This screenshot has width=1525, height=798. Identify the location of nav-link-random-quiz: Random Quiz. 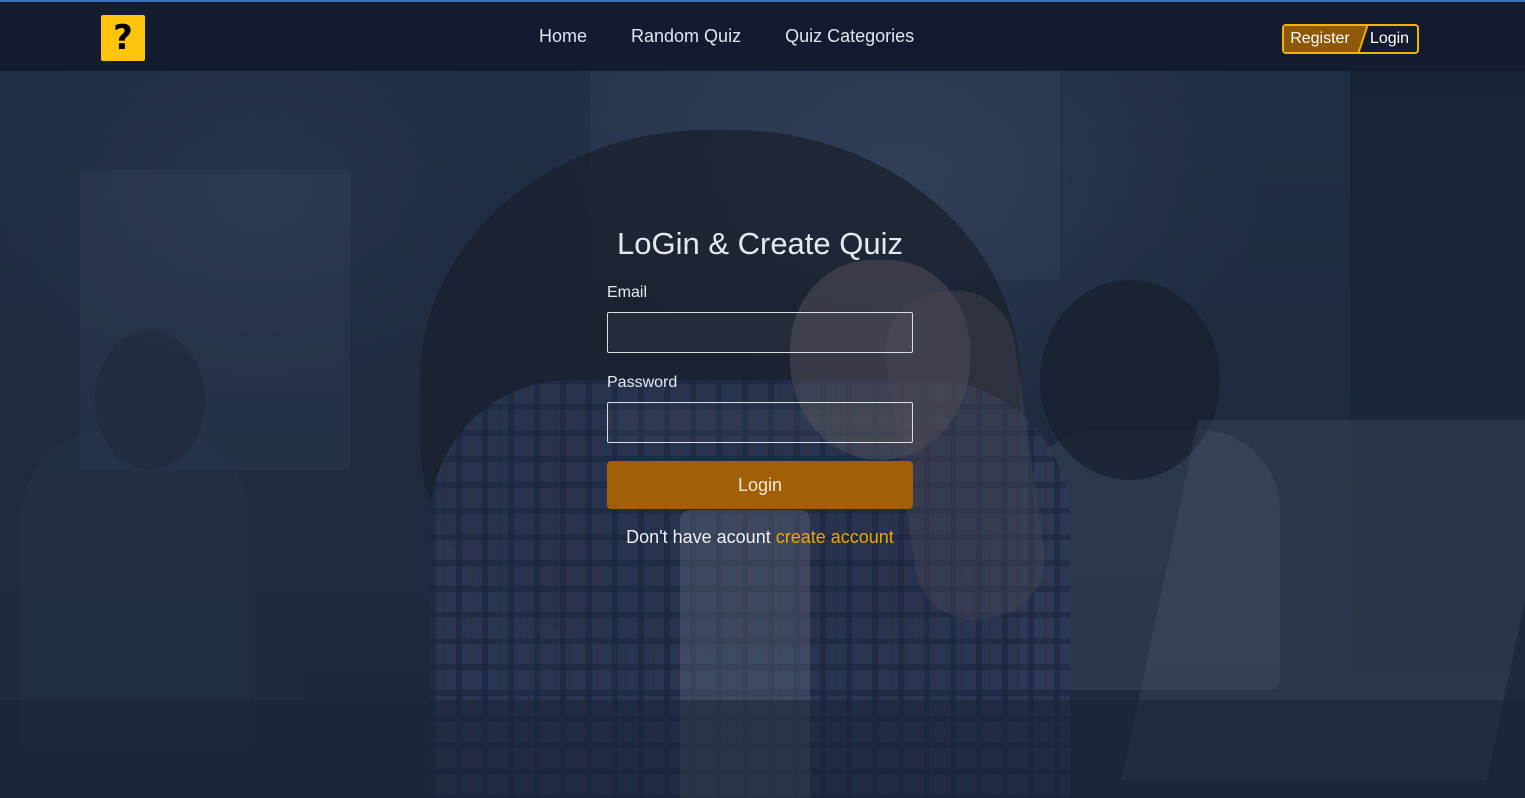
(686, 36).